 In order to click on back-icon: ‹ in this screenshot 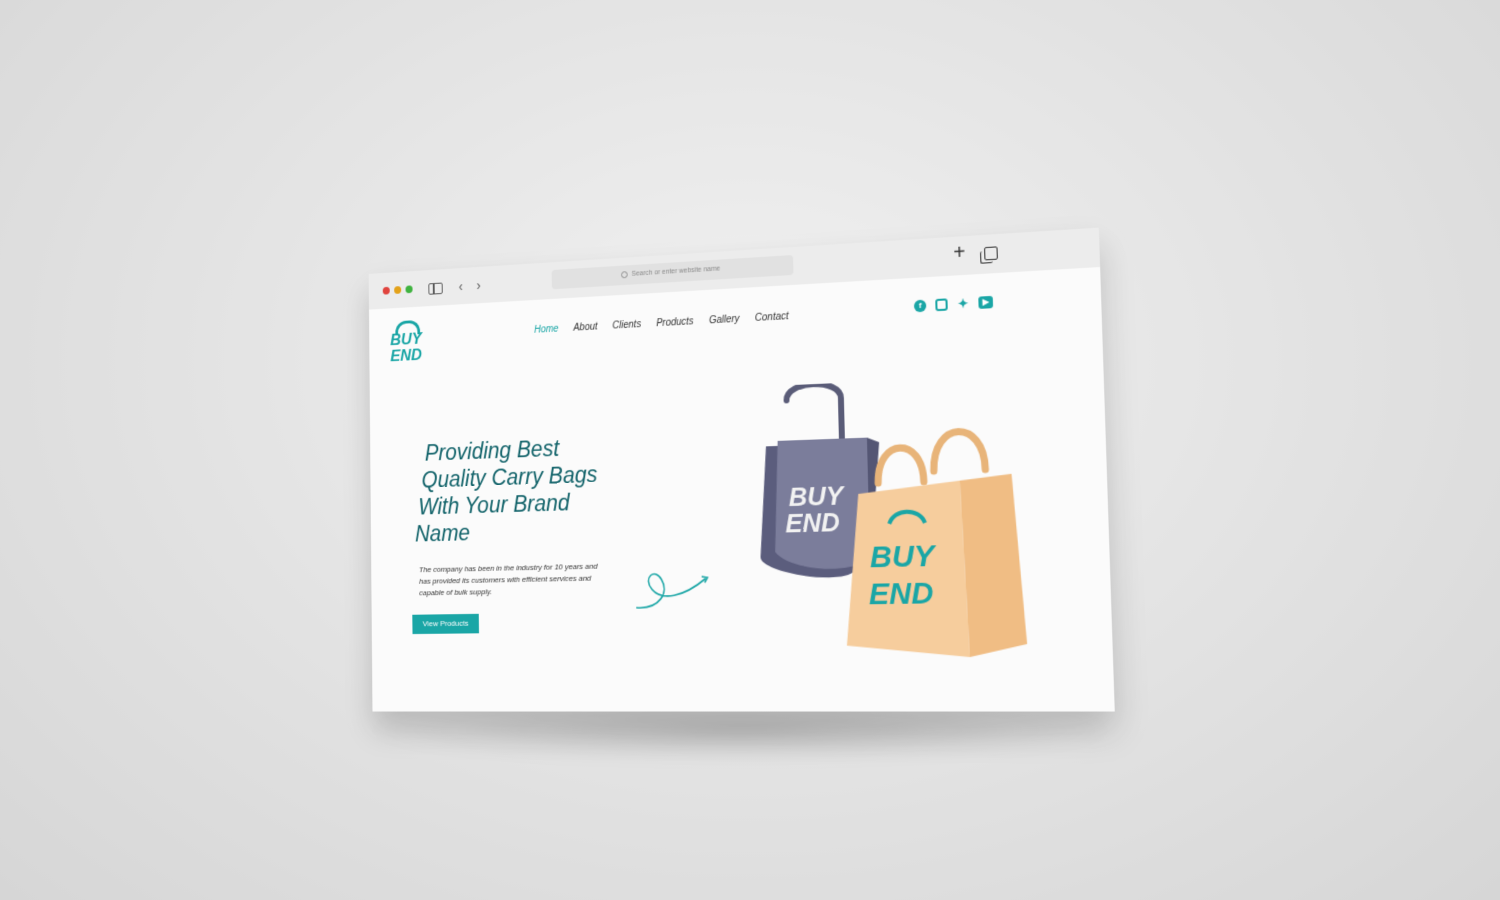, I will do `click(461, 286)`.